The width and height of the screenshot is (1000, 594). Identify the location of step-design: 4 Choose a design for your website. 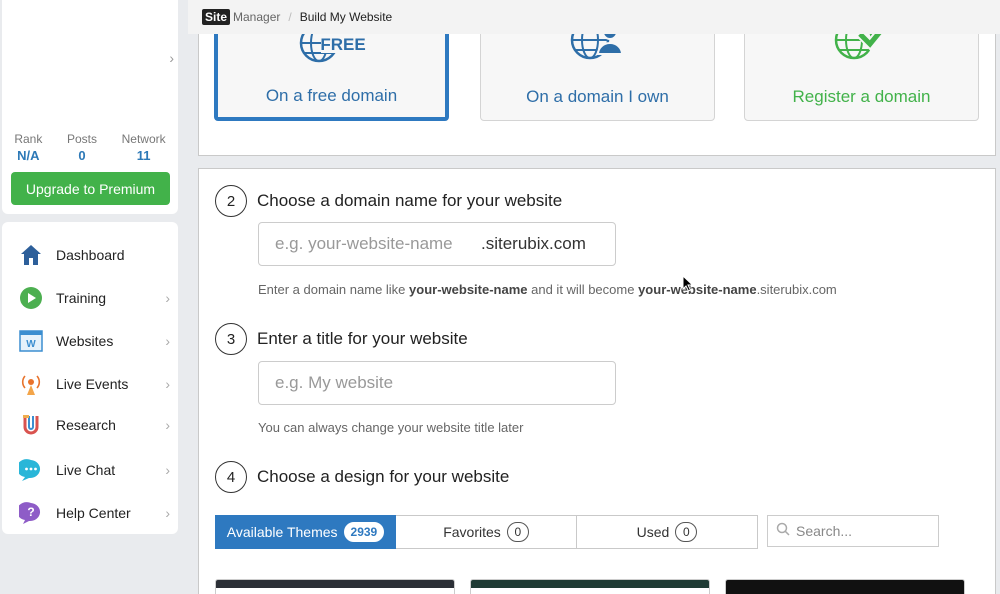
(362, 477).